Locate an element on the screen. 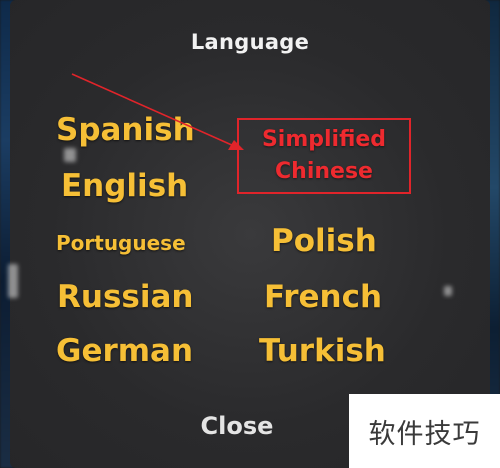 The image size is (500, 468). language-option-german: German is located at coordinates (124, 351).